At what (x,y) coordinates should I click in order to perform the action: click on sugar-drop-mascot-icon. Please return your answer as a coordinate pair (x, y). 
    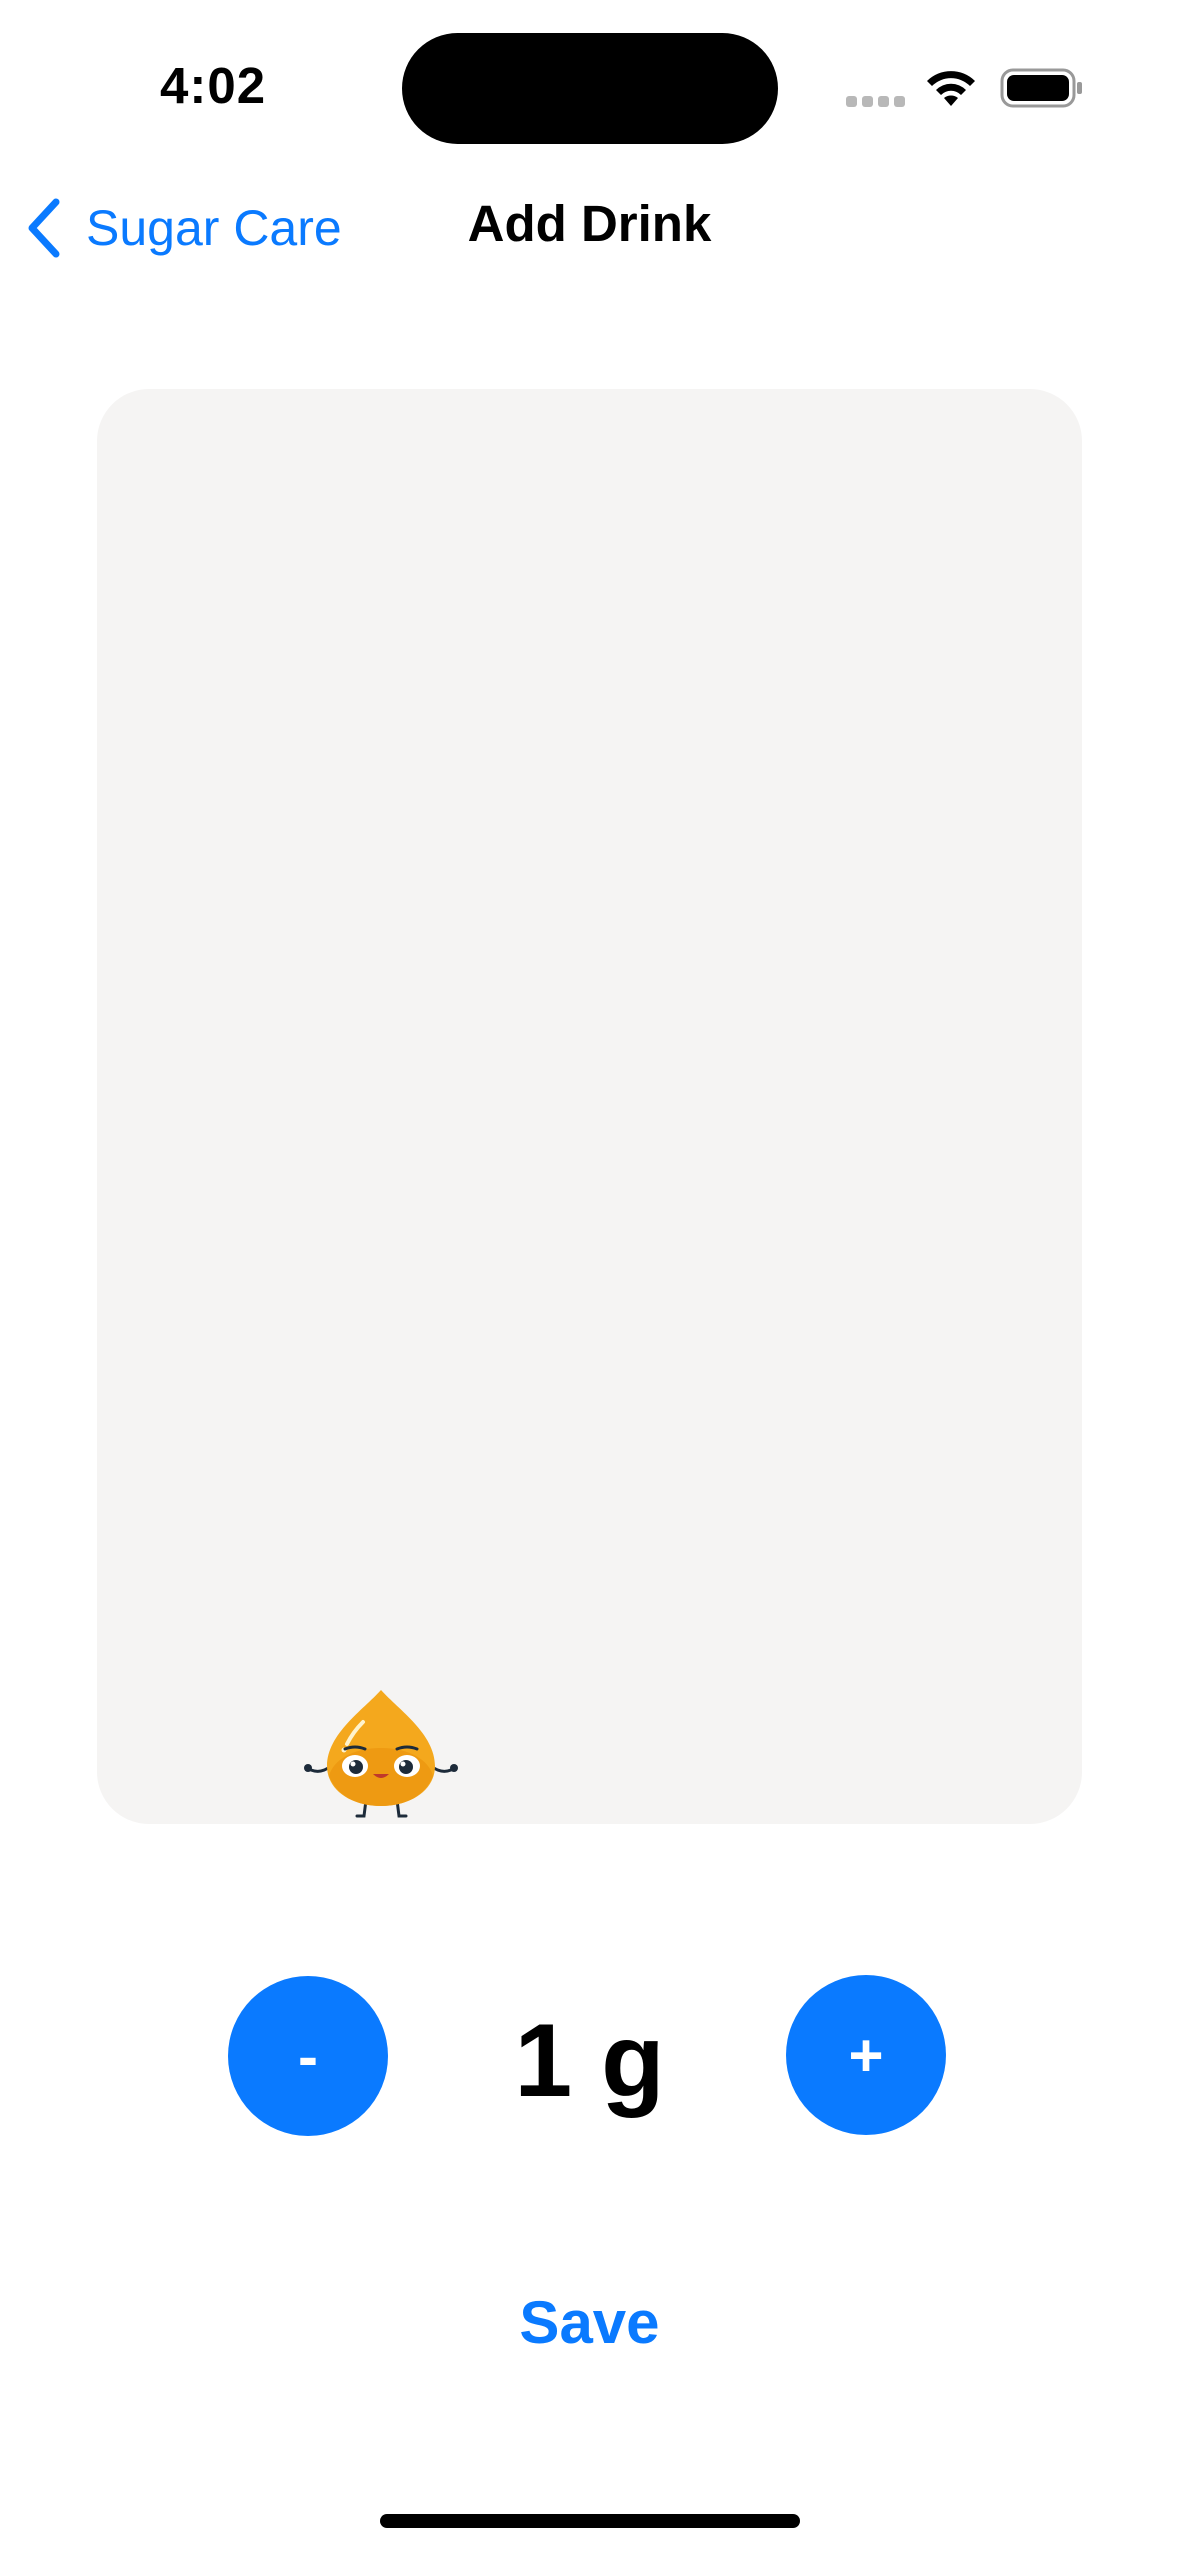
    Looking at the image, I should click on (381, 1754).